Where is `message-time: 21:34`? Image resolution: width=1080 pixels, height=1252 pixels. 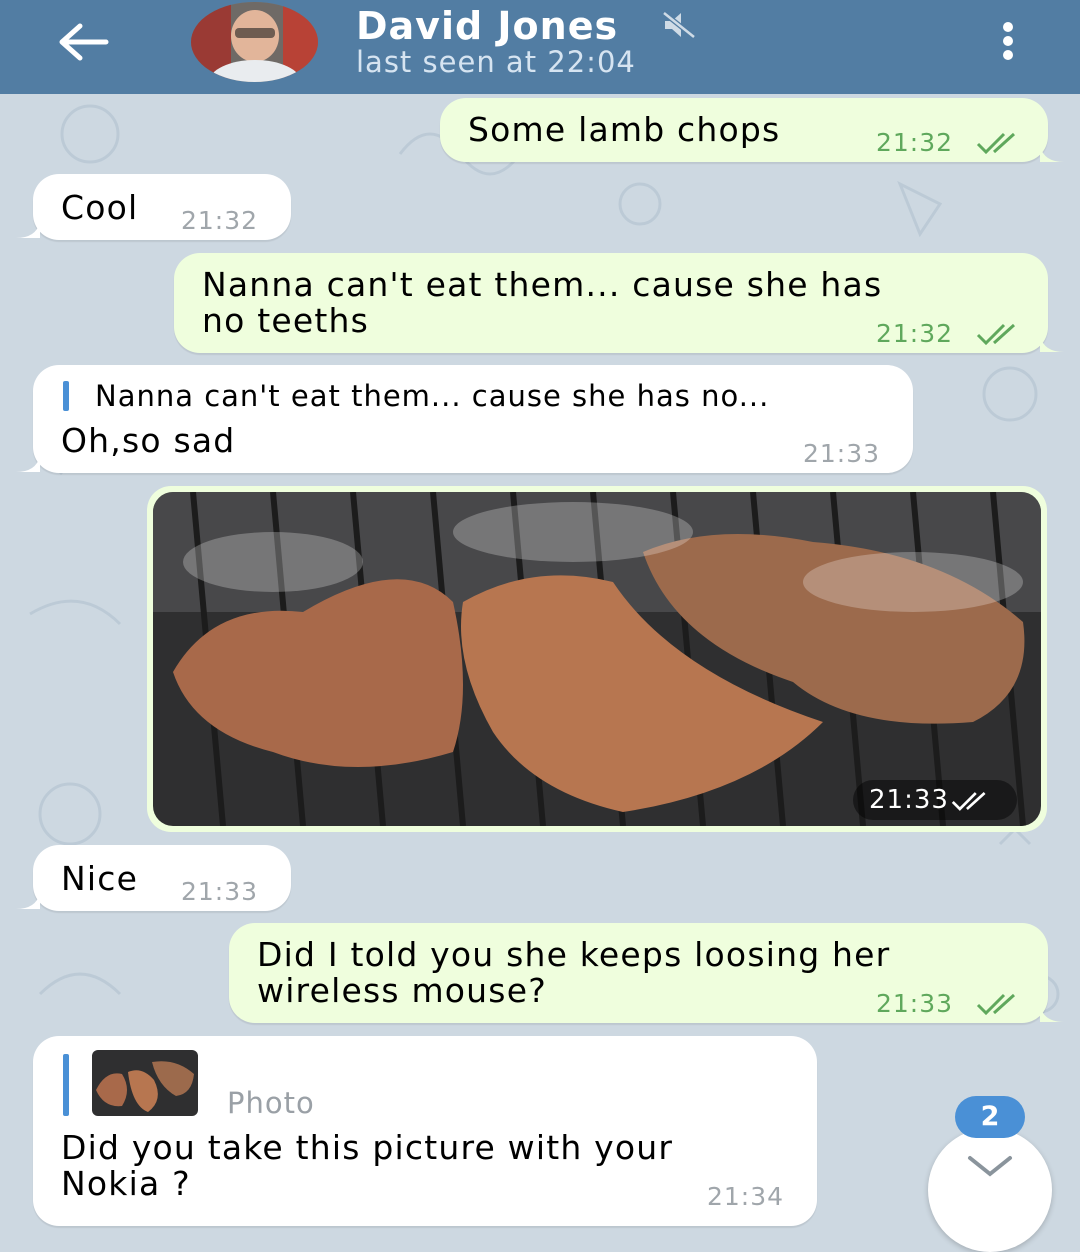 message-time: 21:34 is located at coordinates (746, 1196).